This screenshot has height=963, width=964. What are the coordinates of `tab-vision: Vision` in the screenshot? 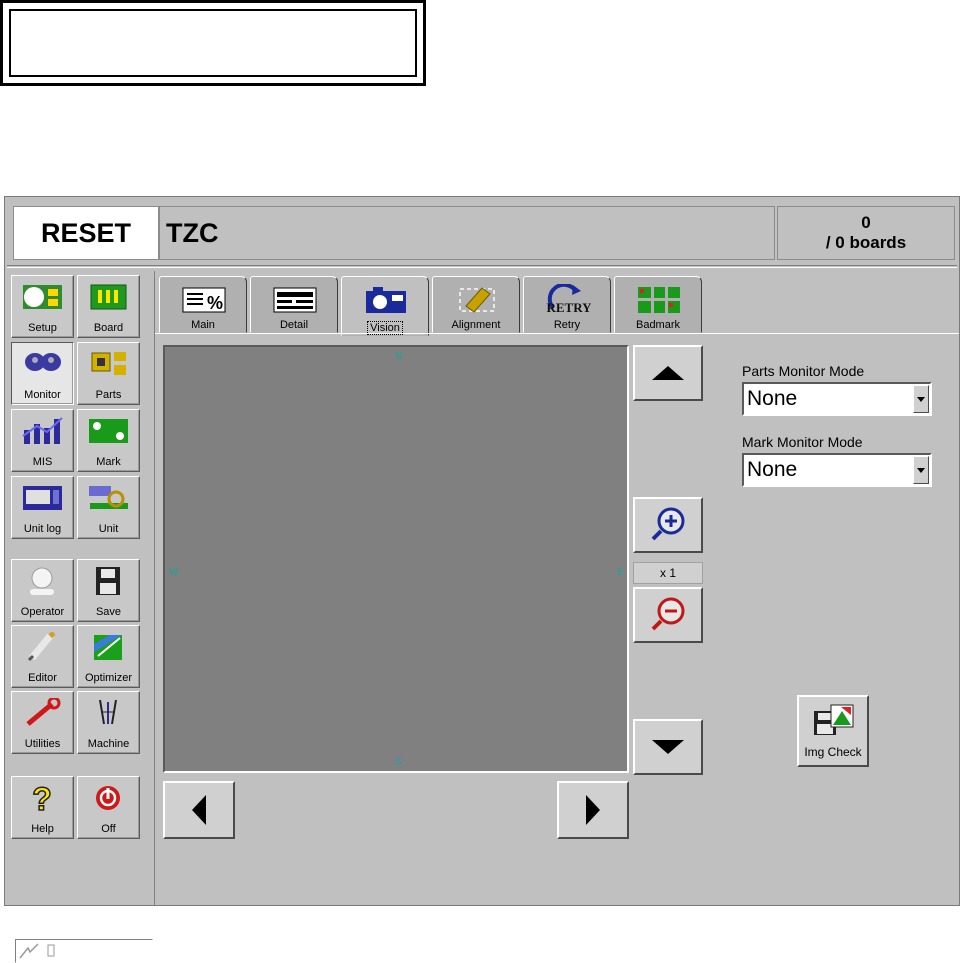 It's located at (385, 306).